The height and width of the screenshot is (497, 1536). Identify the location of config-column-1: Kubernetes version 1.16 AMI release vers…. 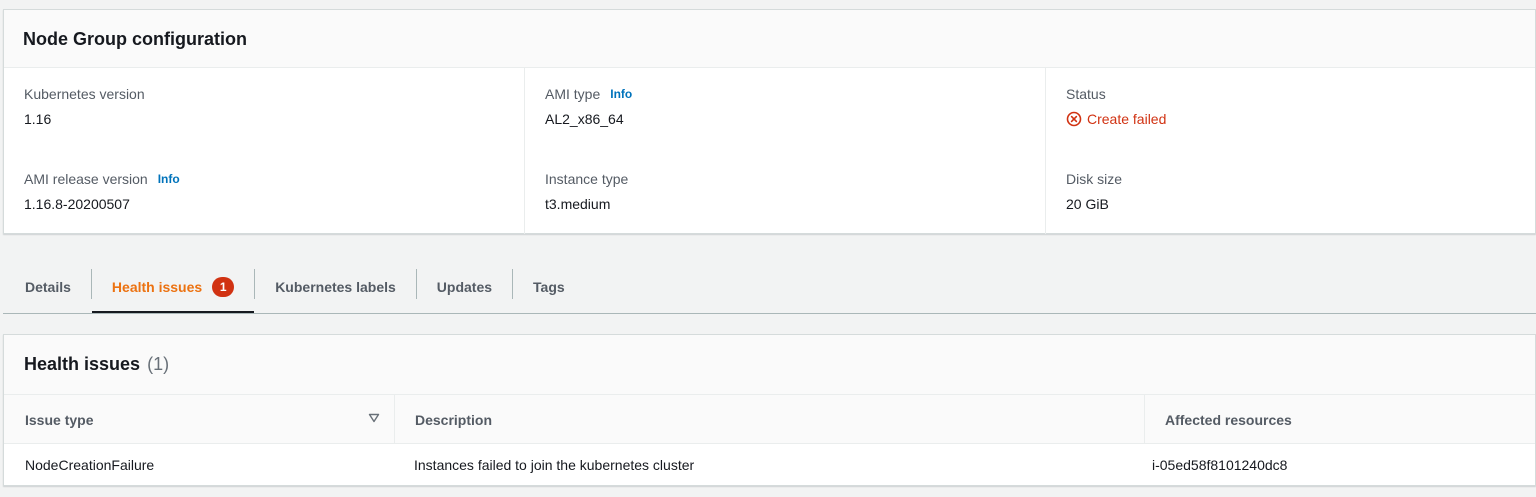
(264, 151).